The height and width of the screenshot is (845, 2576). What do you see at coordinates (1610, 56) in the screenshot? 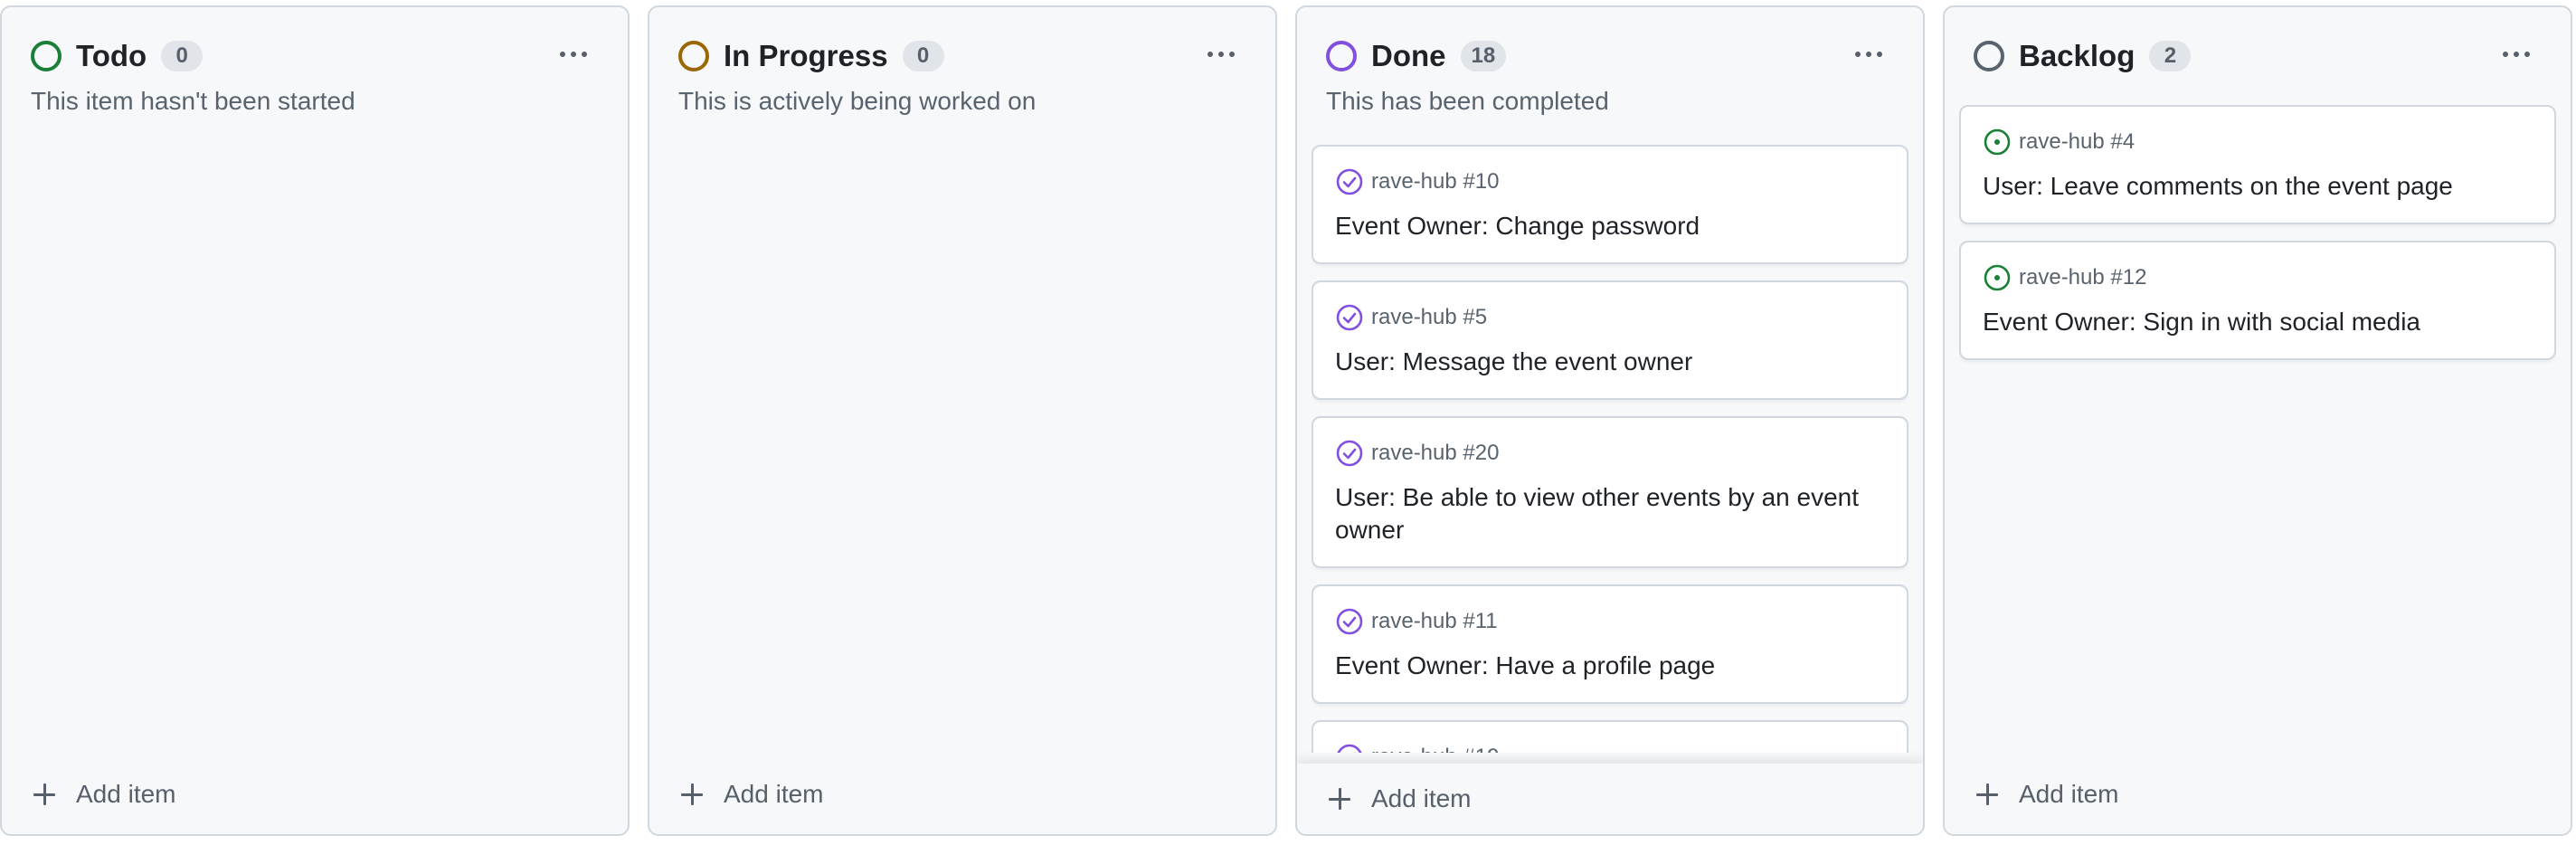
I see `column-header: Done 18` at bounding box center [1610, 56].